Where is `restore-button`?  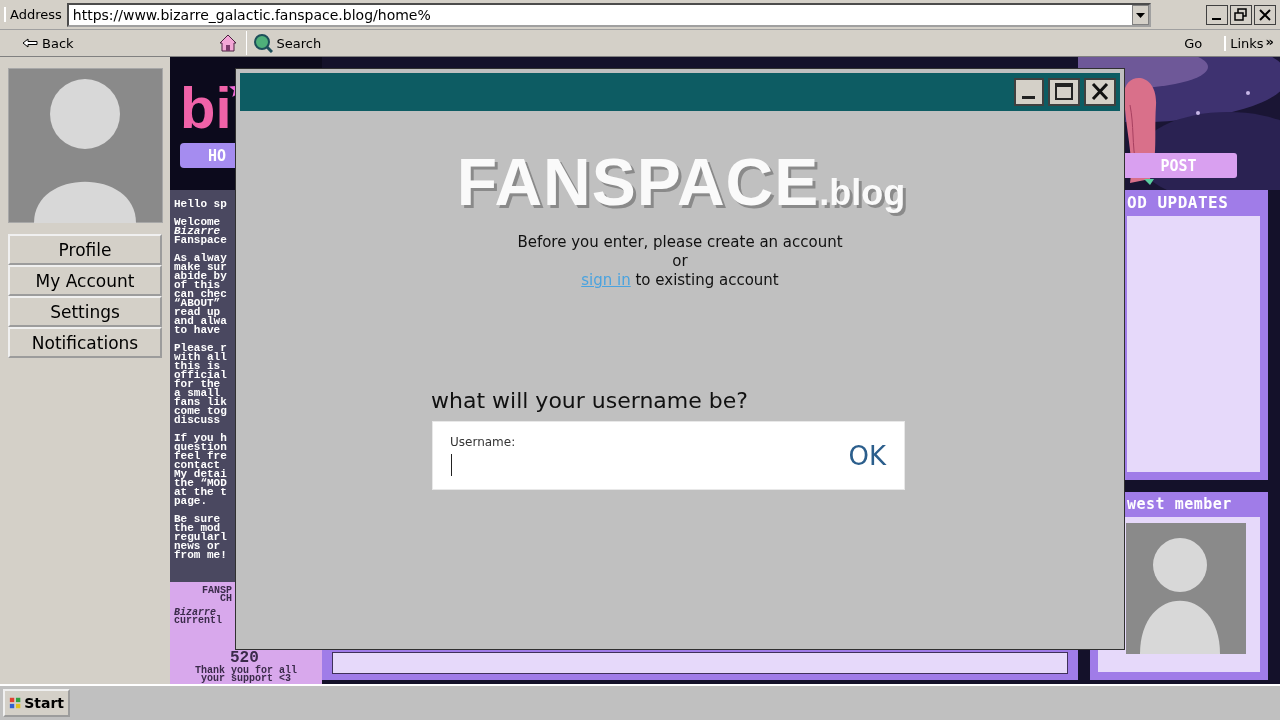 restore-button is located at coordinates (1241, 14).